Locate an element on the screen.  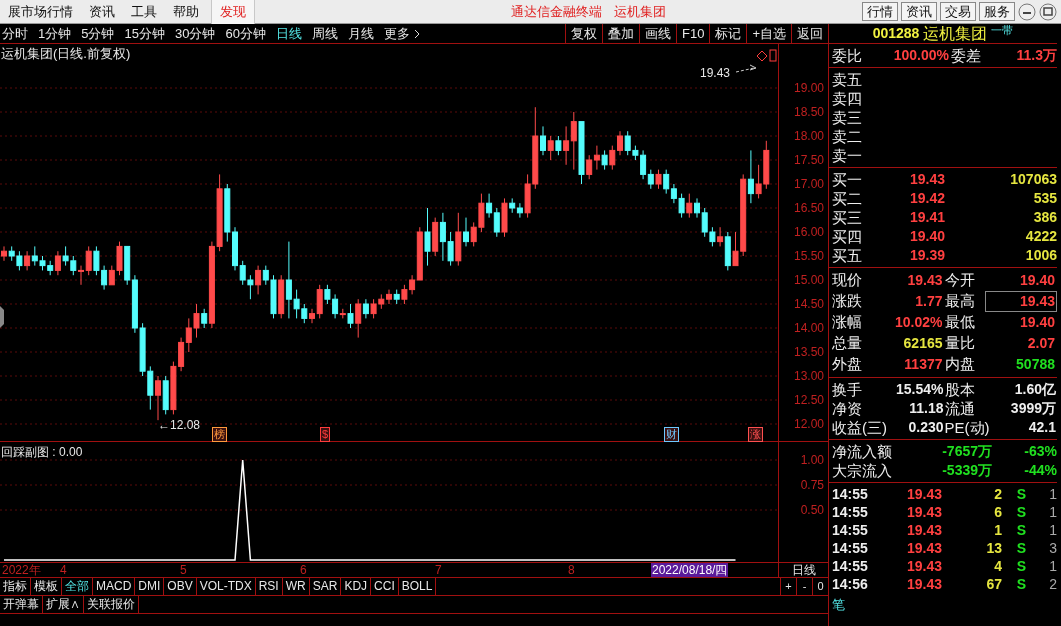
chart-tool-button: 标记 is located at coordinates (728, 33).